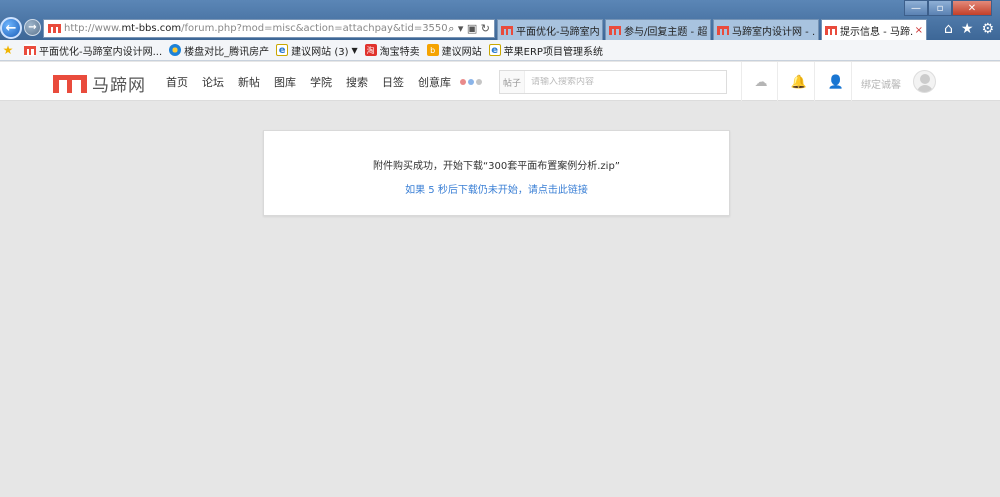 The image size is (1000, 497). I want to click on nav-home: 首页, so click(177, 82).